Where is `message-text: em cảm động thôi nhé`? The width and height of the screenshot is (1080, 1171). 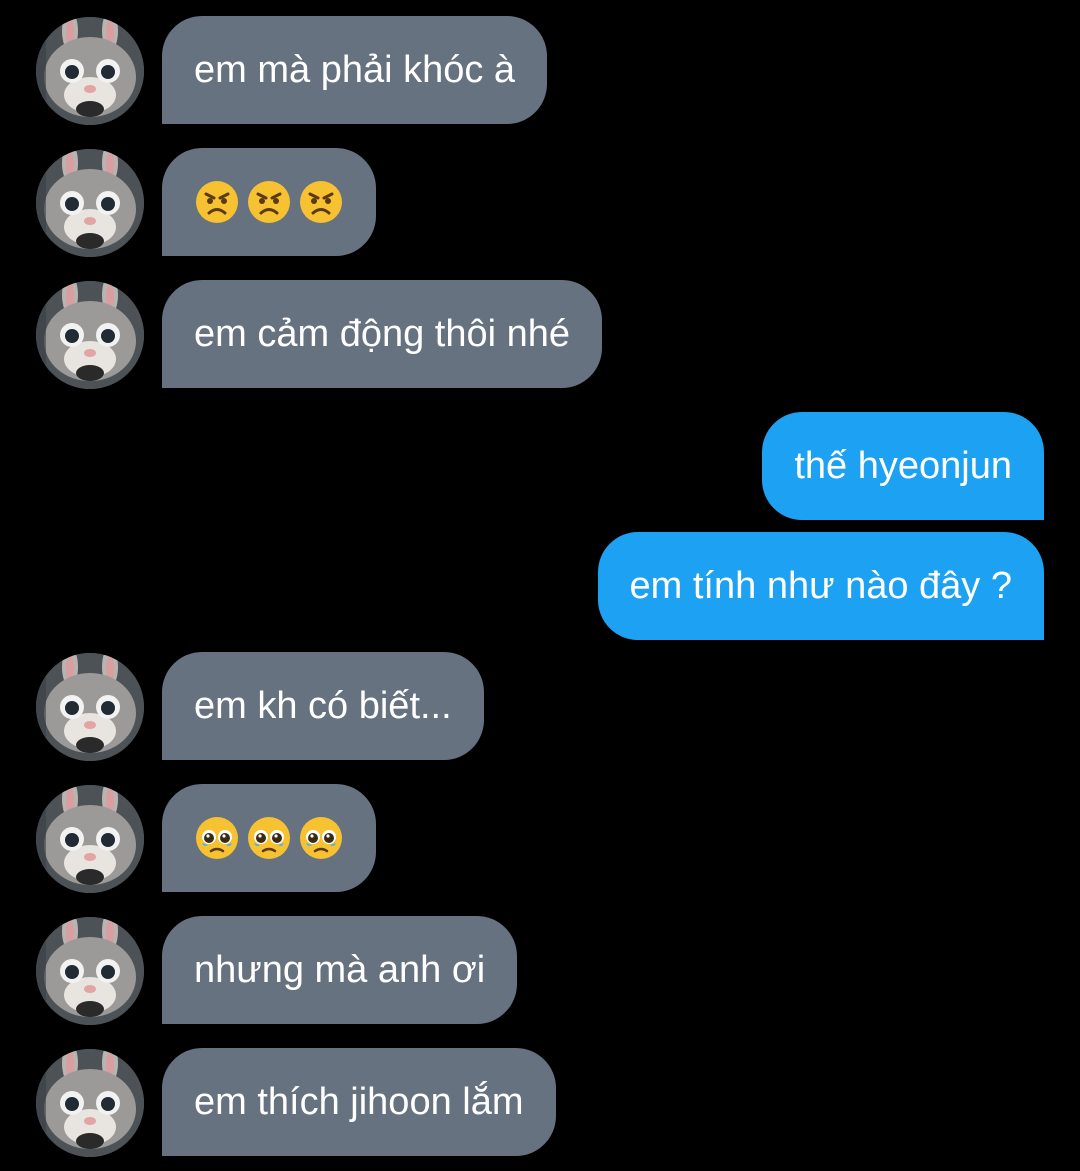 message-text: em cảm động thôi nhé is located at coordinates (382, 333).